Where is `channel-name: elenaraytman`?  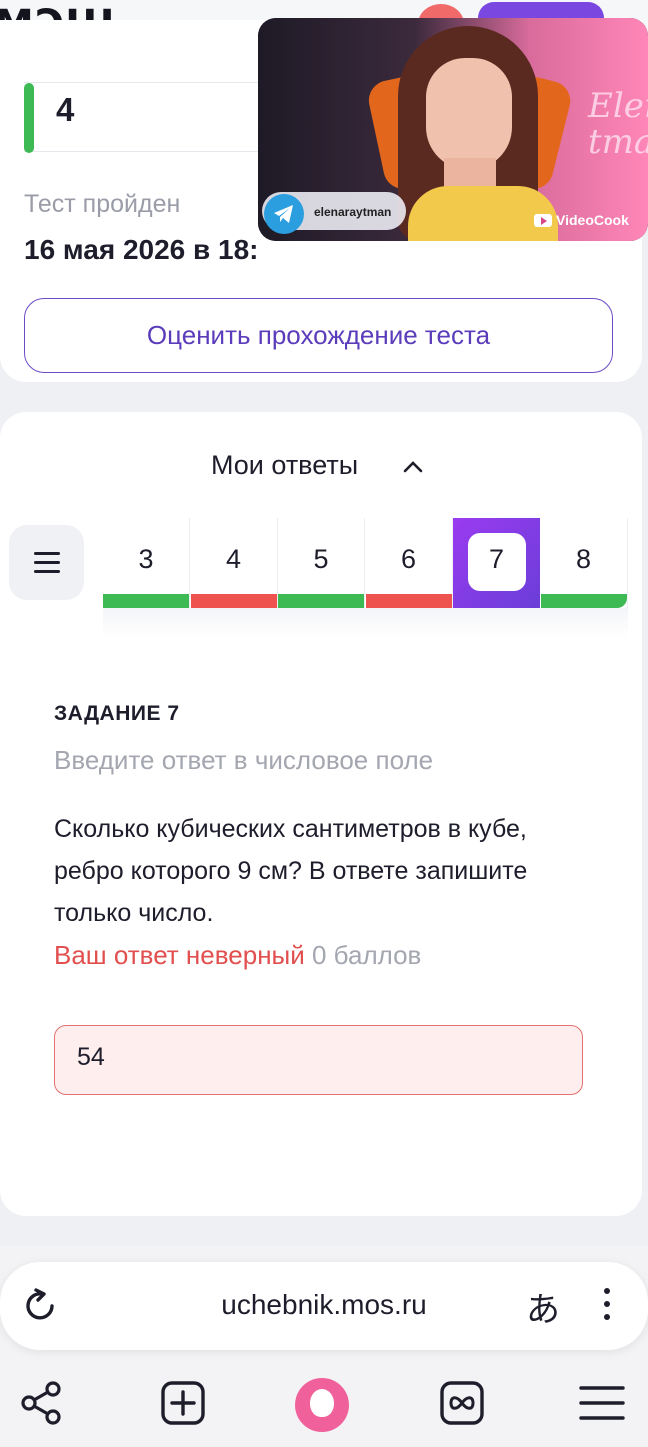 channel-name: elenaraytman is located at coordinates (353, 212).